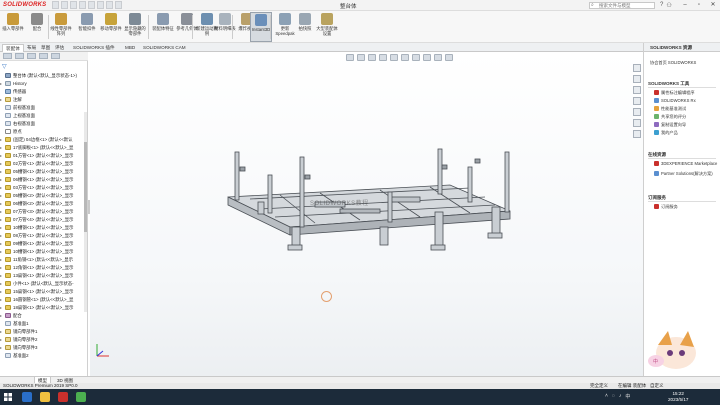 Image resolution: width=720 pixels, height=405 pixels. I want to click on open-file-icon, so click(64, 5).